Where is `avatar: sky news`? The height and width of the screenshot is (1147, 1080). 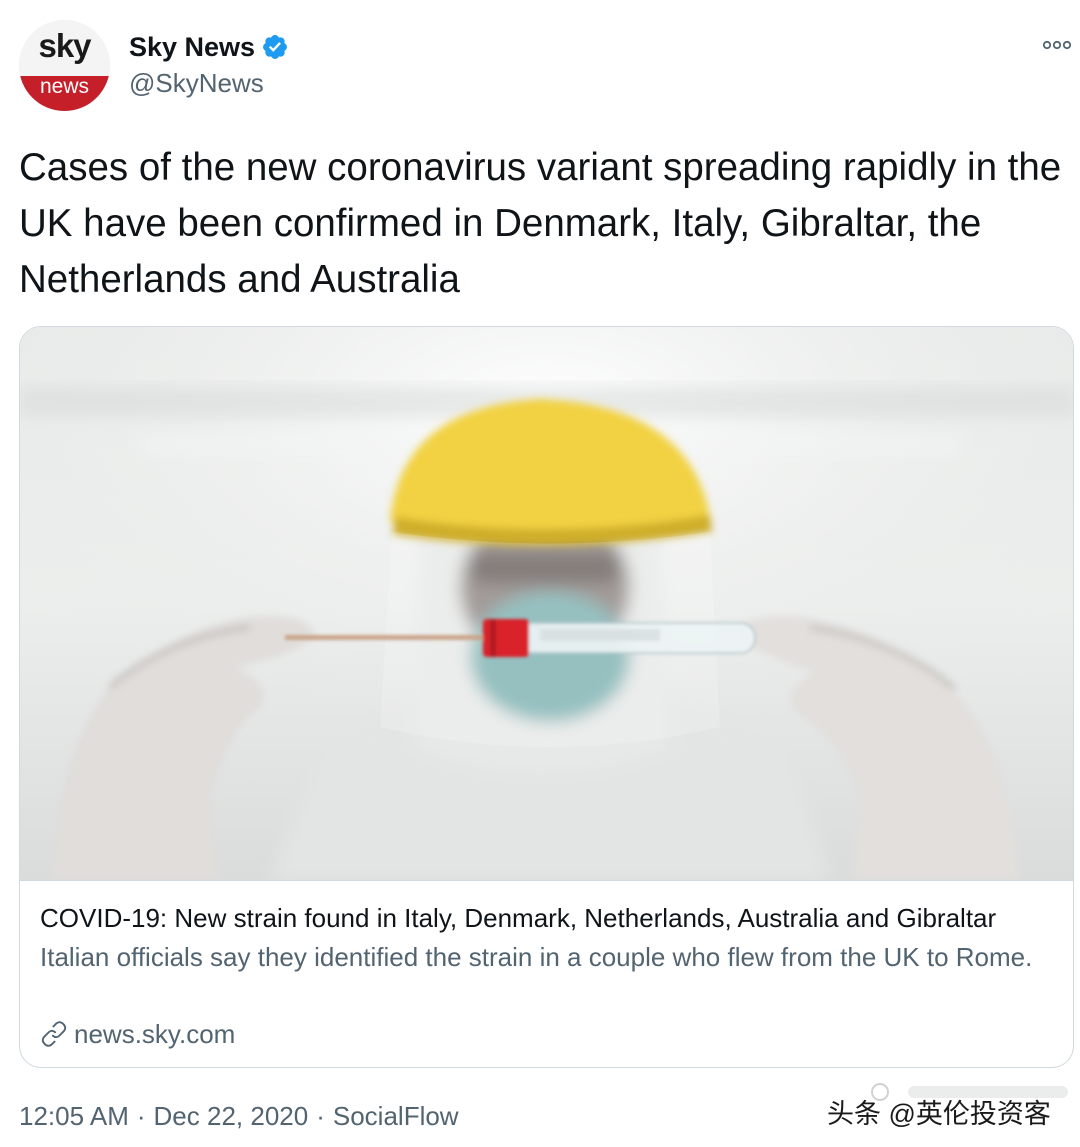
avatar: sky news is located at coordinates (64, 65).